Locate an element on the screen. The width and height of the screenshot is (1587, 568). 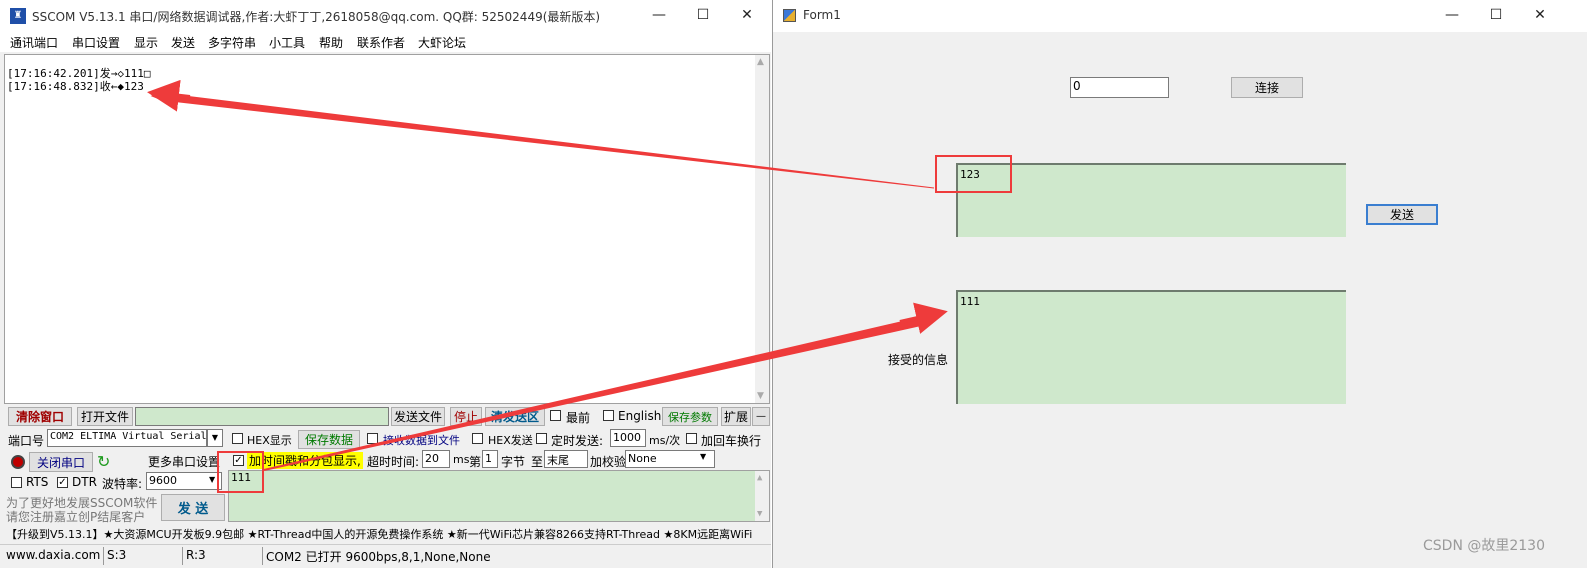
arrow-send-to-form is located at coordinates (597, 391).